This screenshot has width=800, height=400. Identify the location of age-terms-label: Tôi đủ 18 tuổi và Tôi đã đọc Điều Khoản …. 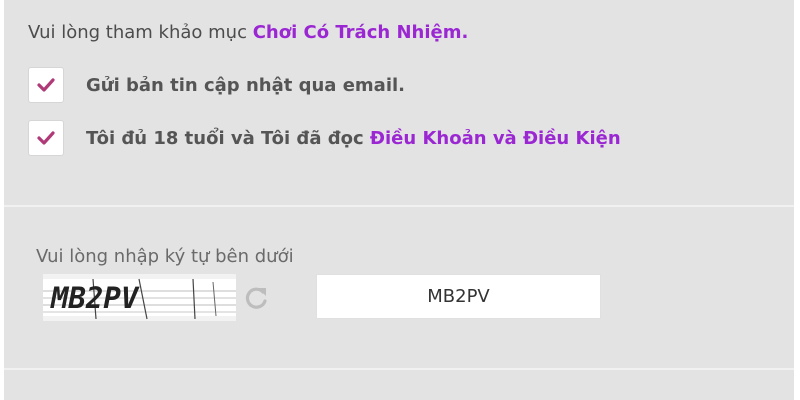
(353, 138).